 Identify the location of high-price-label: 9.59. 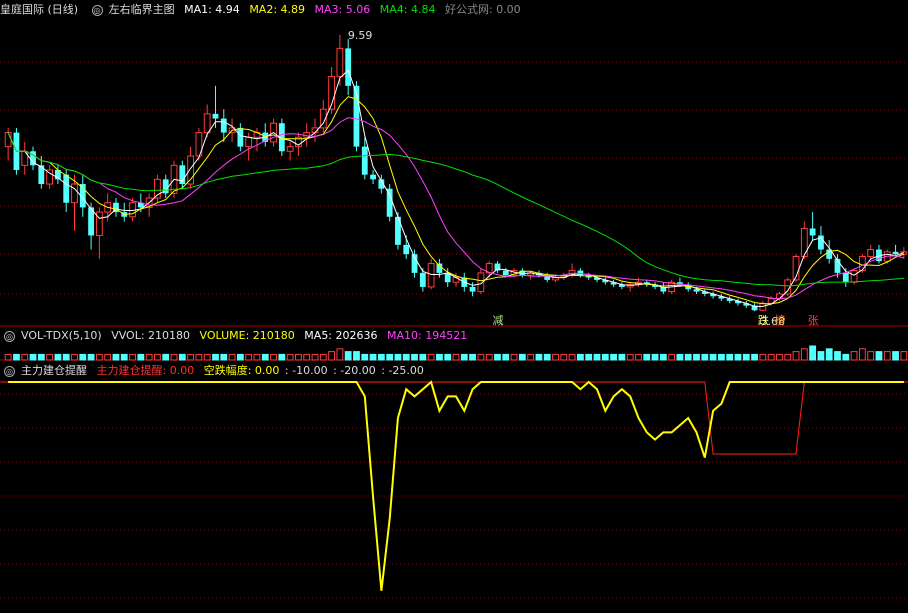
(360, 35).